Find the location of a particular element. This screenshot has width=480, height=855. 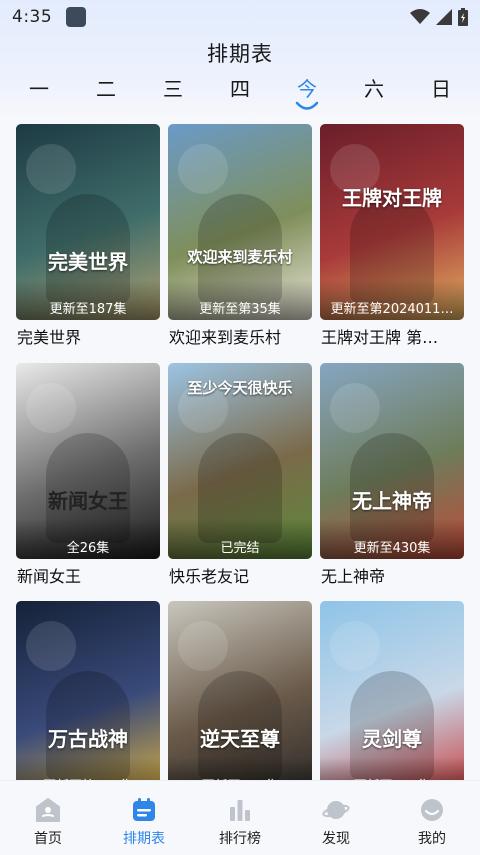

tab-label: 我的 is located at coordinates (432, 839).